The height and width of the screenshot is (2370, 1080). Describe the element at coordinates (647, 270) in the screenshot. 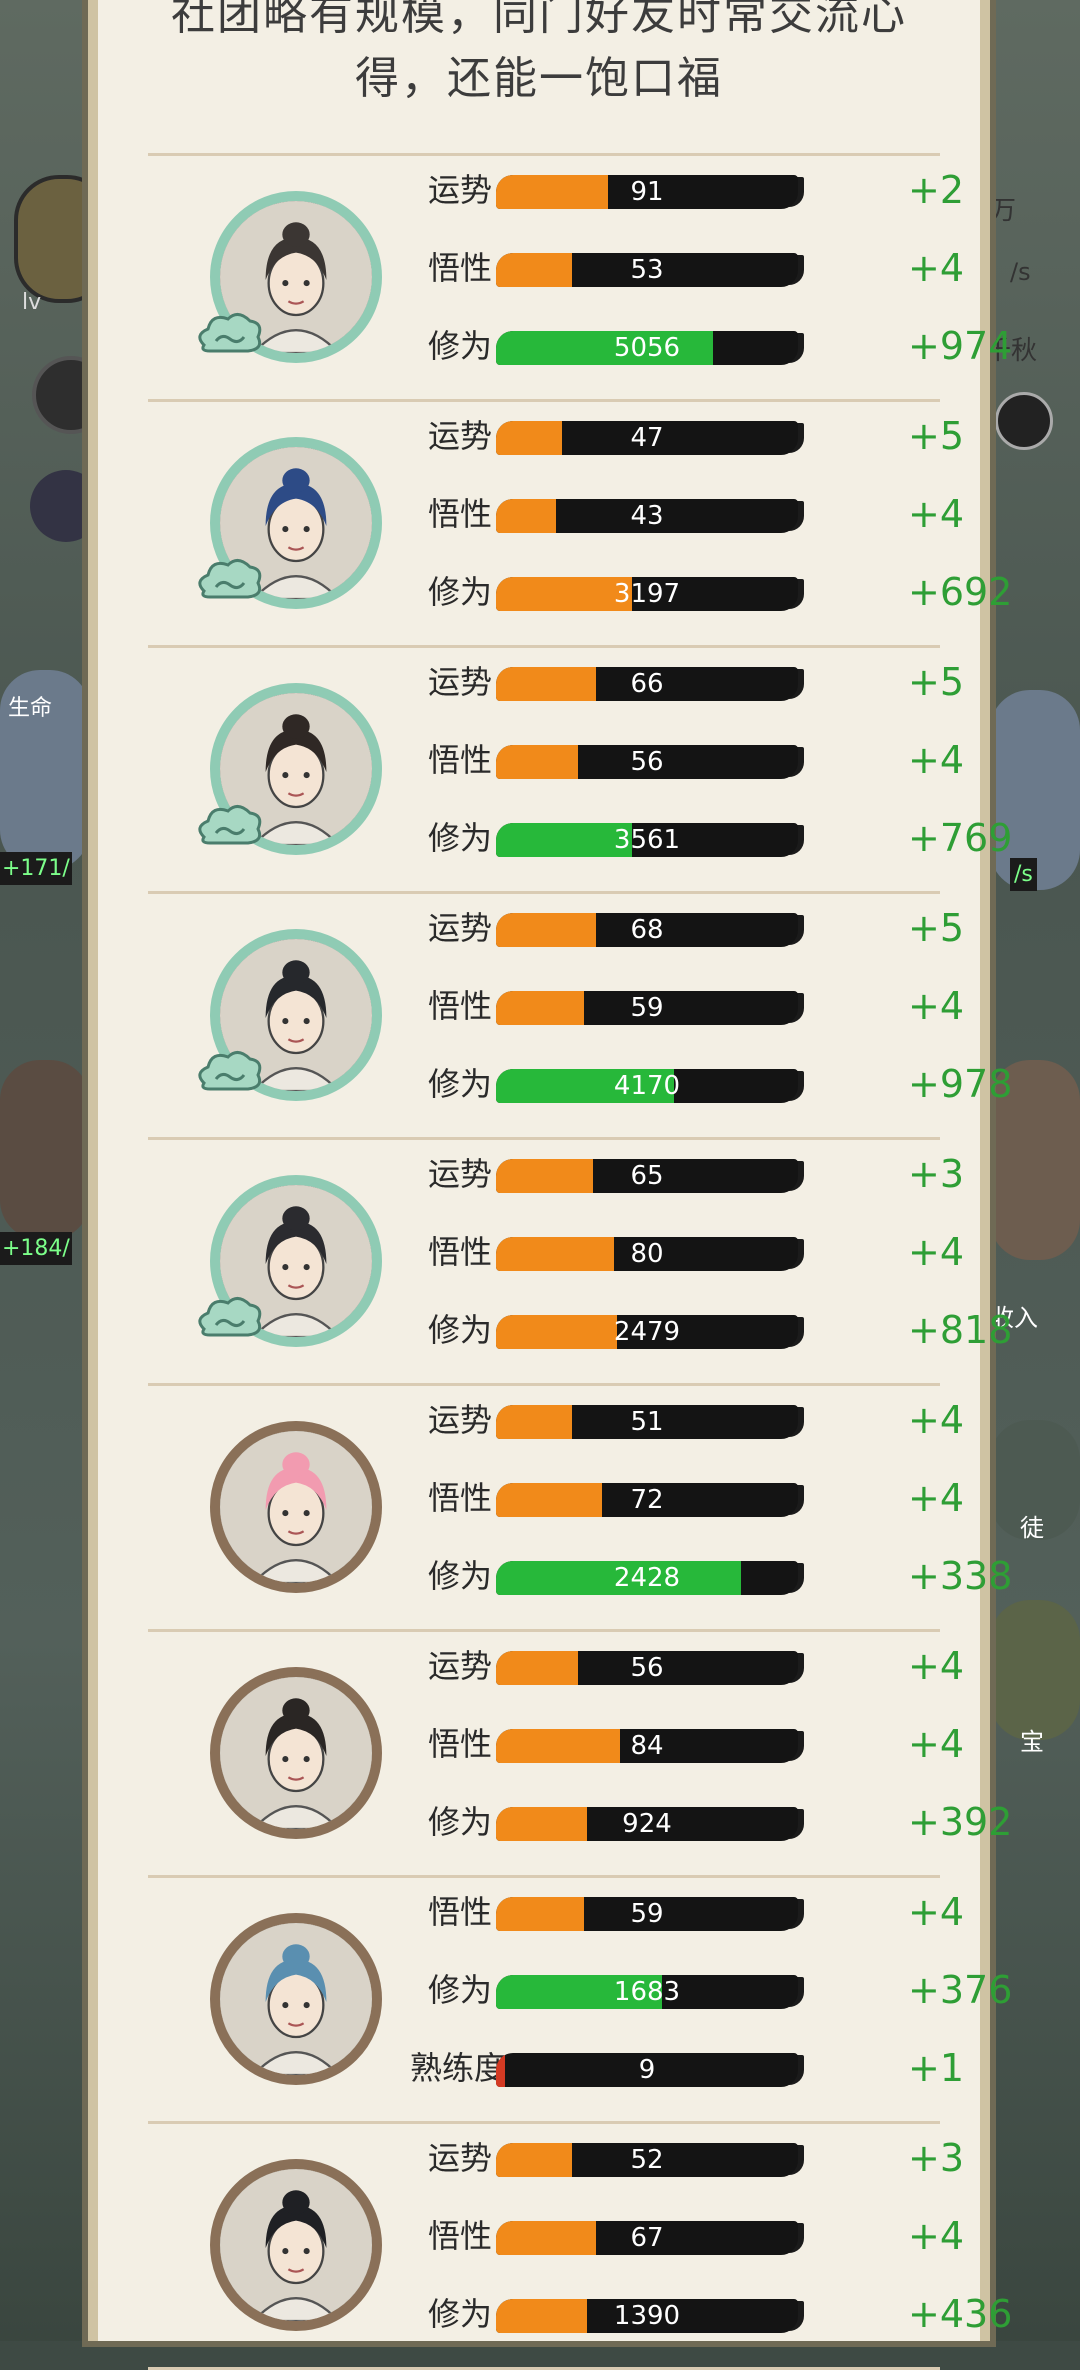

I see `stat-value: 53` at that location.